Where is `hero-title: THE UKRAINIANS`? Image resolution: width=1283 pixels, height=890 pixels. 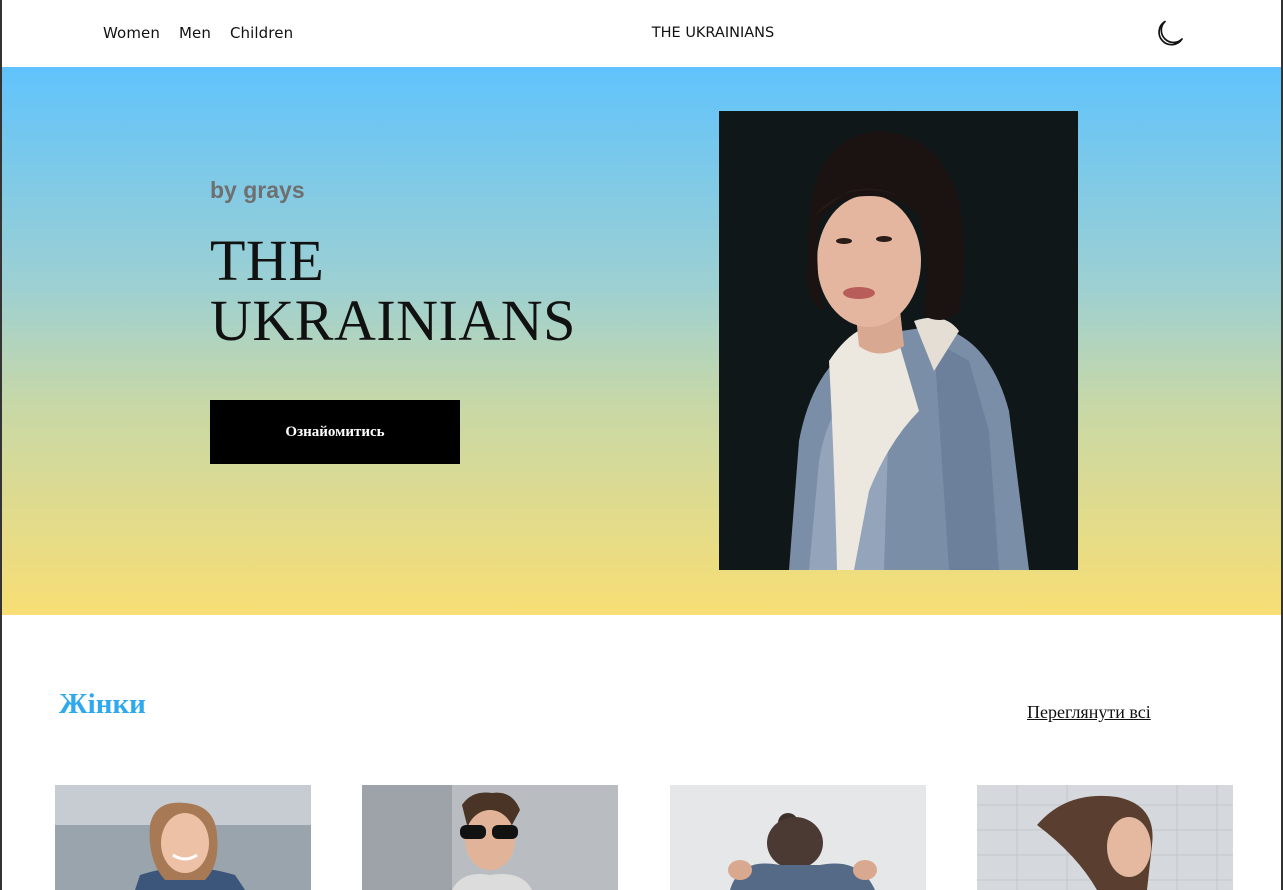 hero-title: THE UKRAINIANS is located at coordinates (393, 290).